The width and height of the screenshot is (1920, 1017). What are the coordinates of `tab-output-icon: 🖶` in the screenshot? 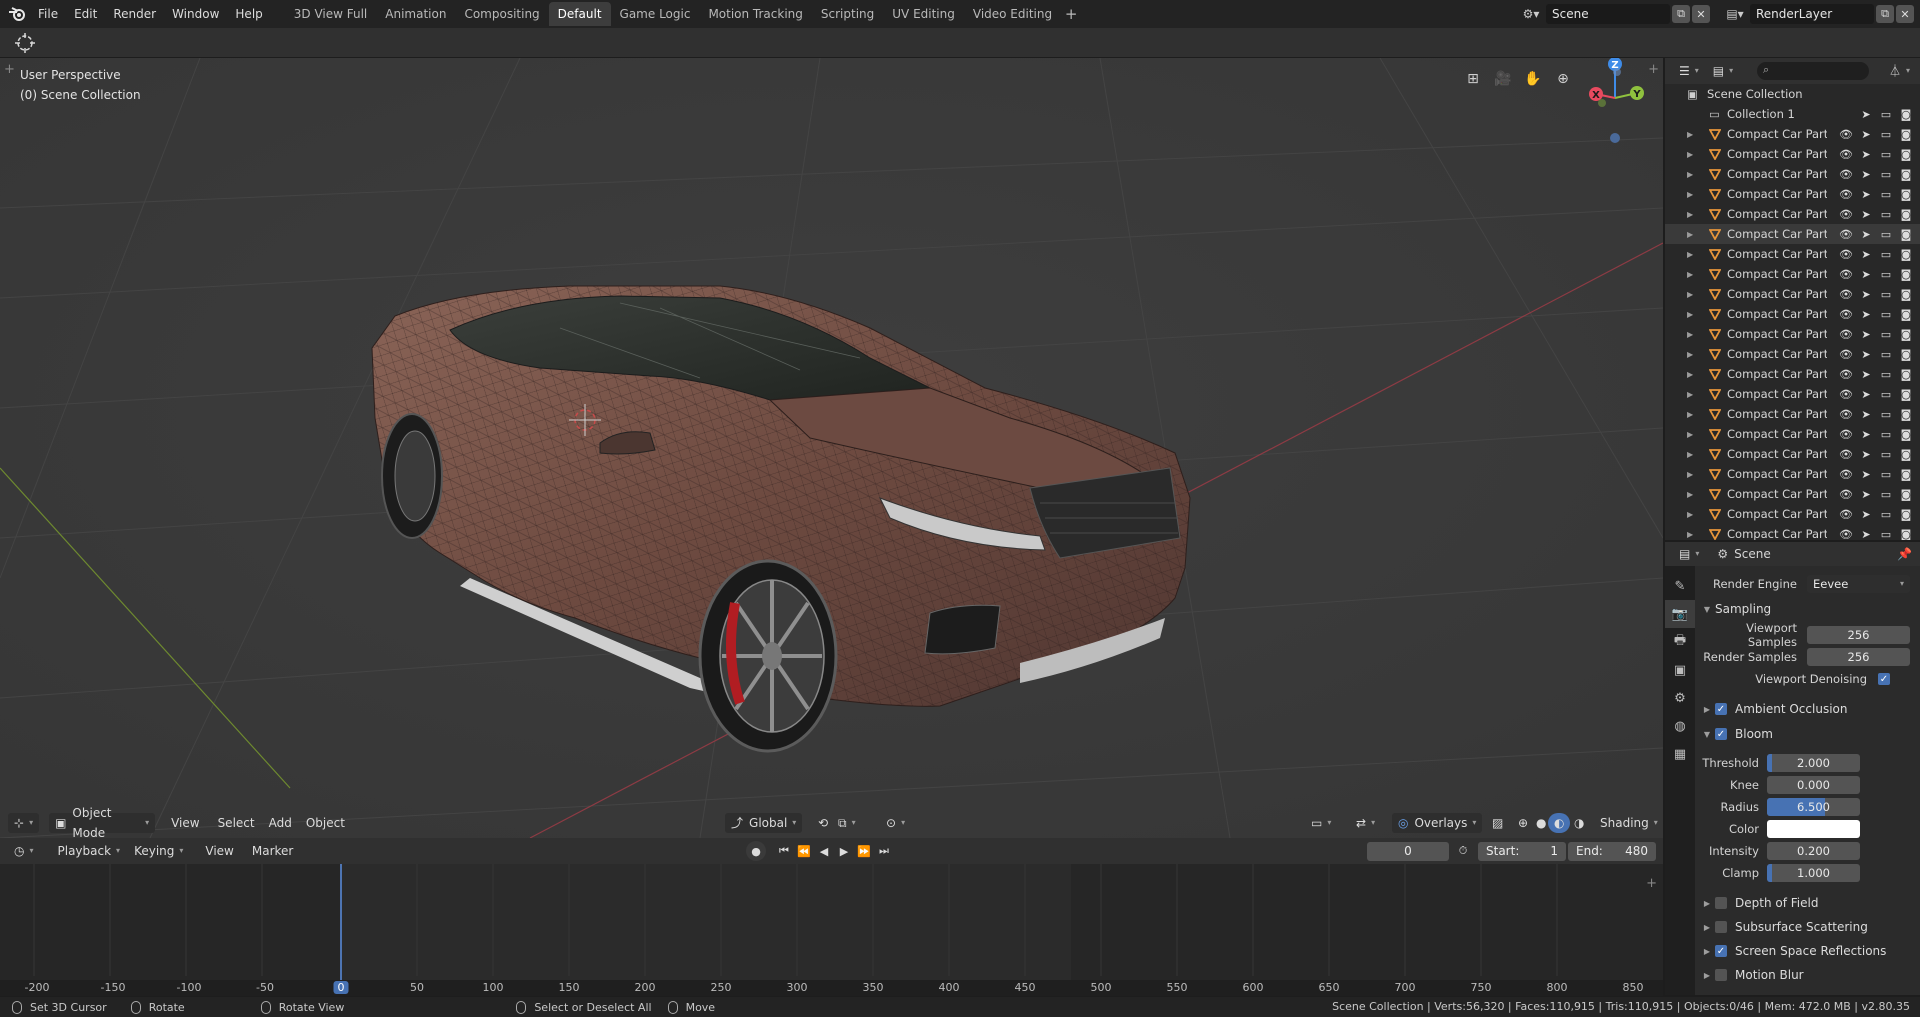 It's located at (1680, 642).